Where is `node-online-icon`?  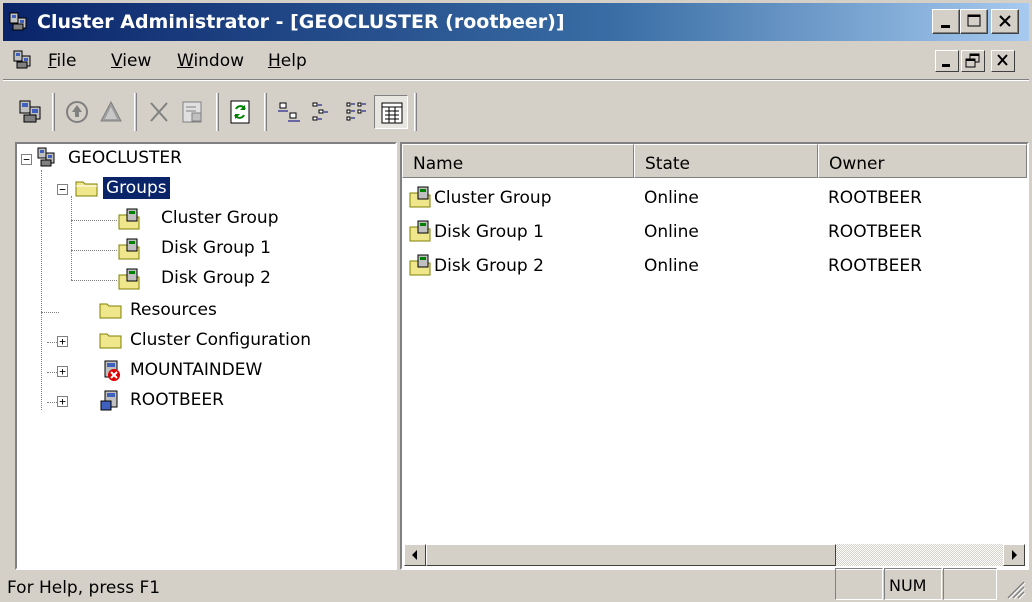 node-online-icon is located at coordinates (109, 400).